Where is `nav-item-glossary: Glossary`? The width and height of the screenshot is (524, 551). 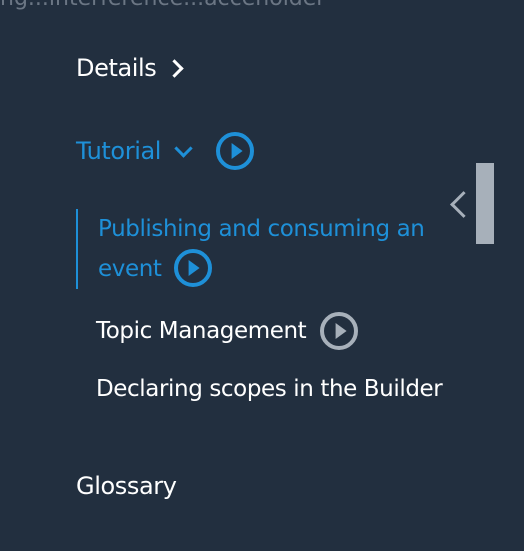
nav-item-glossary: Glossary is located at coordinates (126, 486).